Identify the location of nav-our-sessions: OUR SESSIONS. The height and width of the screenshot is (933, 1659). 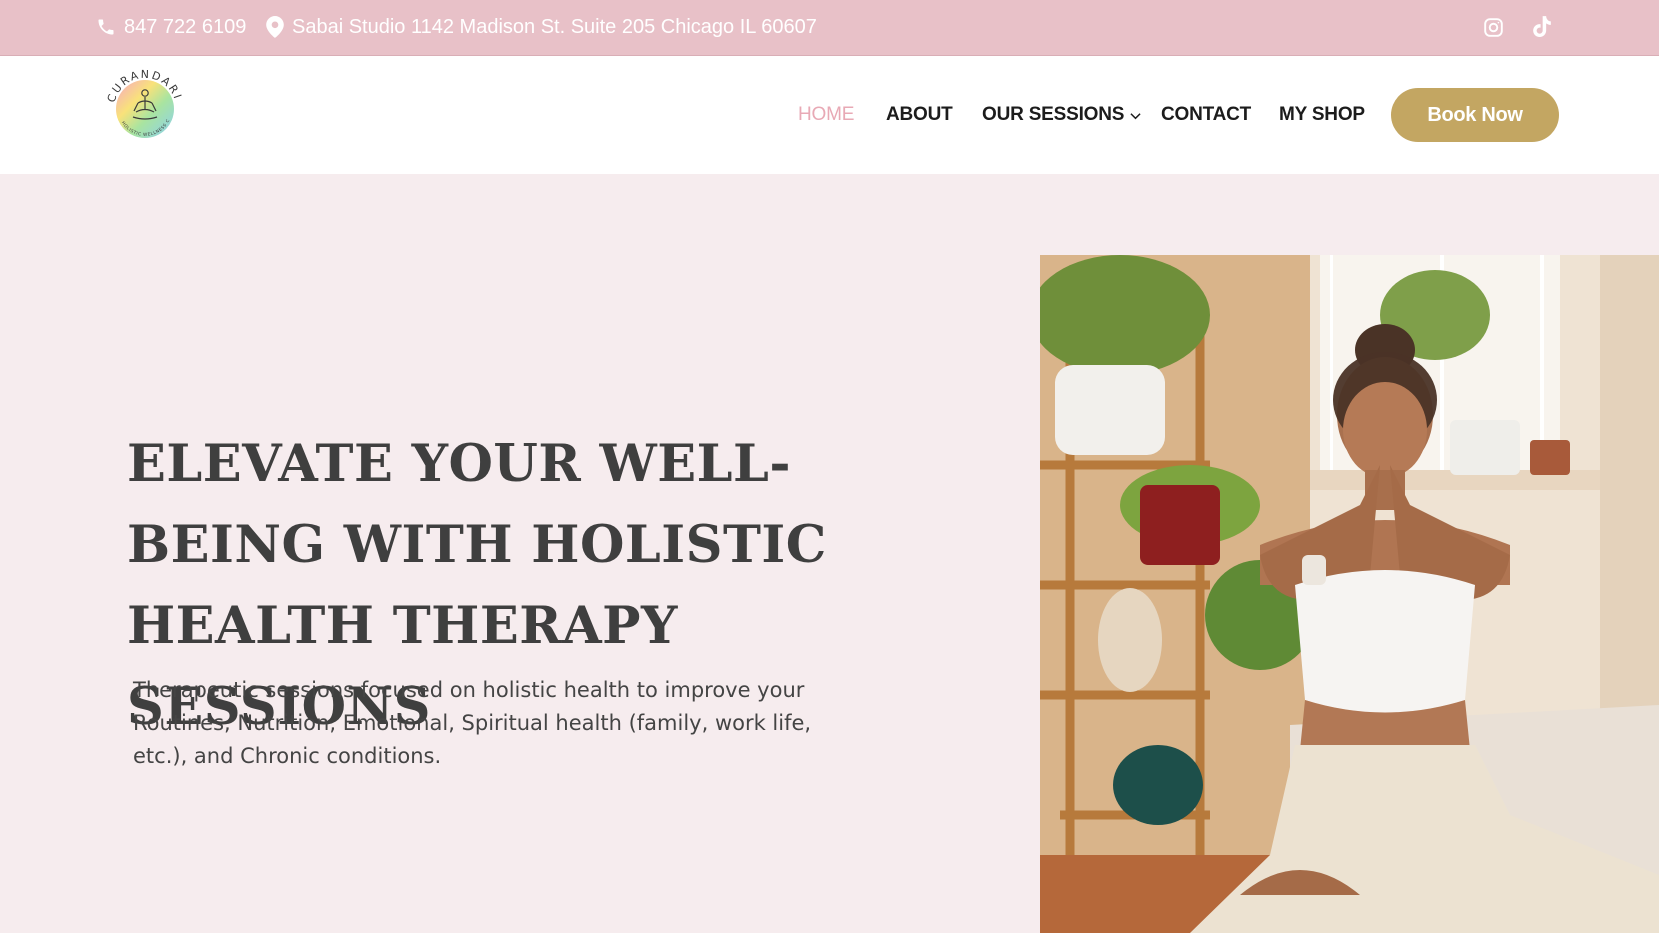
(1061, 115).